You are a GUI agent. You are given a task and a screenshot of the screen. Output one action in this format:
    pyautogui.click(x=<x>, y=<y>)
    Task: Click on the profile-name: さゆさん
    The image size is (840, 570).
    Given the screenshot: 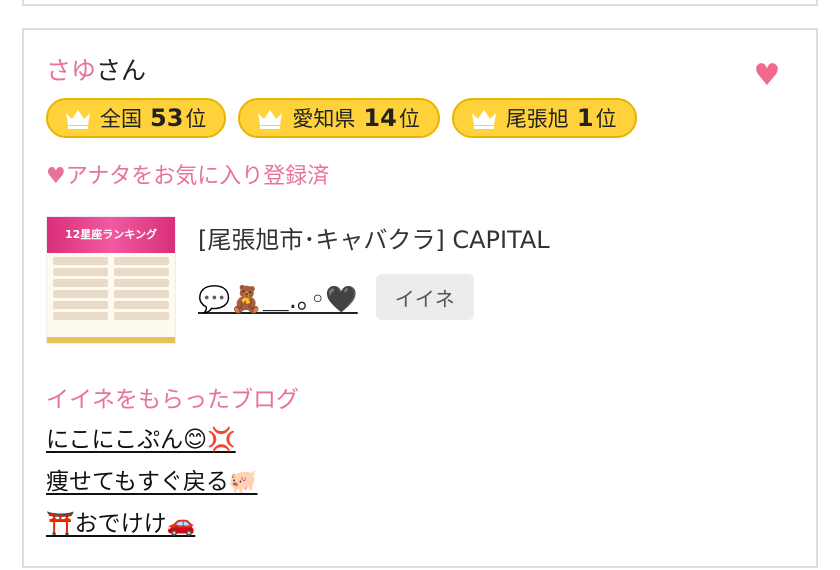 What is the action you would take?
    pyautogui.click(x=96, y=71)
    